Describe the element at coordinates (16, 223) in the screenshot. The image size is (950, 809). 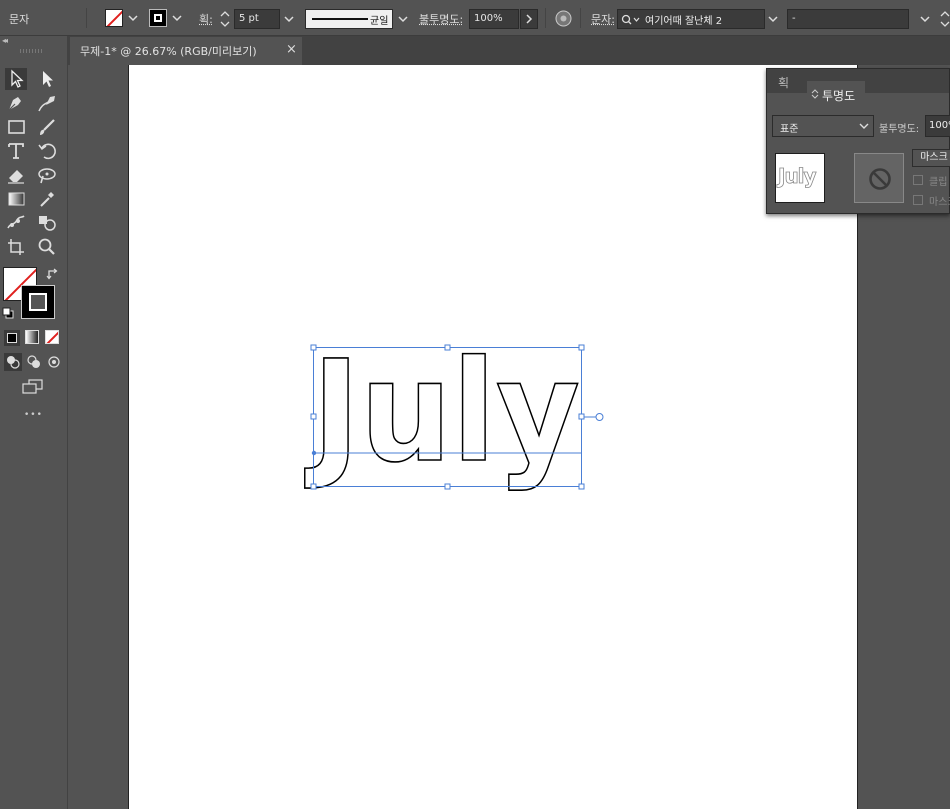
I see `puppet-warp-tool-icon` at that location.